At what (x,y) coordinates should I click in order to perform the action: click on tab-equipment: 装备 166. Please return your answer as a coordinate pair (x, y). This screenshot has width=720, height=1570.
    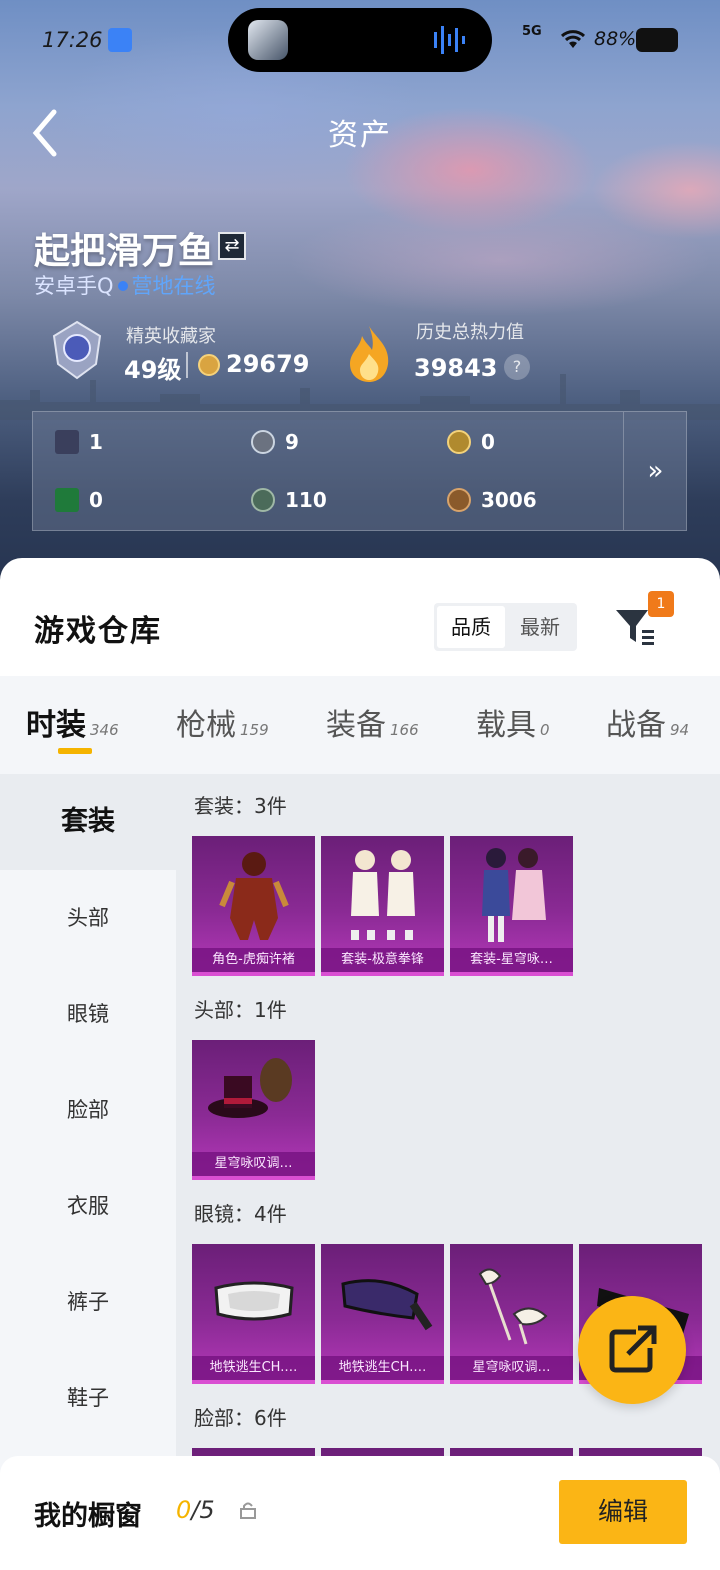
    Looking at the image, I should click on (372, 722).